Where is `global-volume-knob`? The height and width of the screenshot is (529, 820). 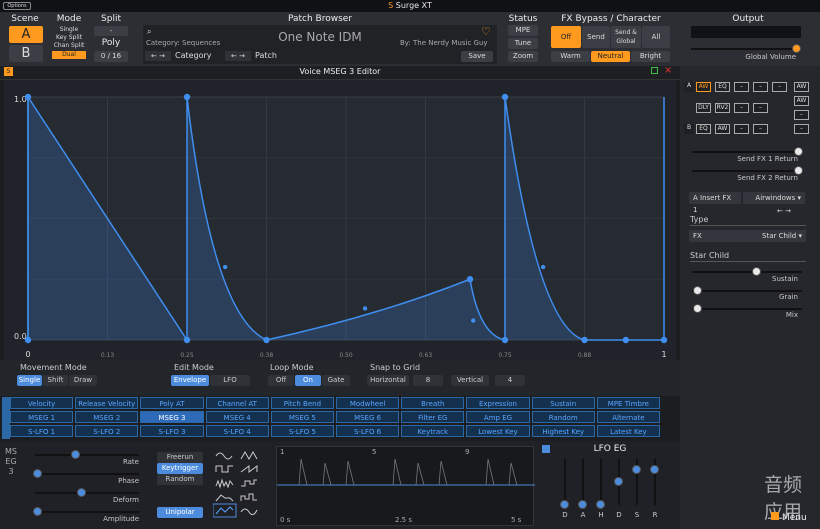
global-volume-knob is located at coordinates (796, 48).